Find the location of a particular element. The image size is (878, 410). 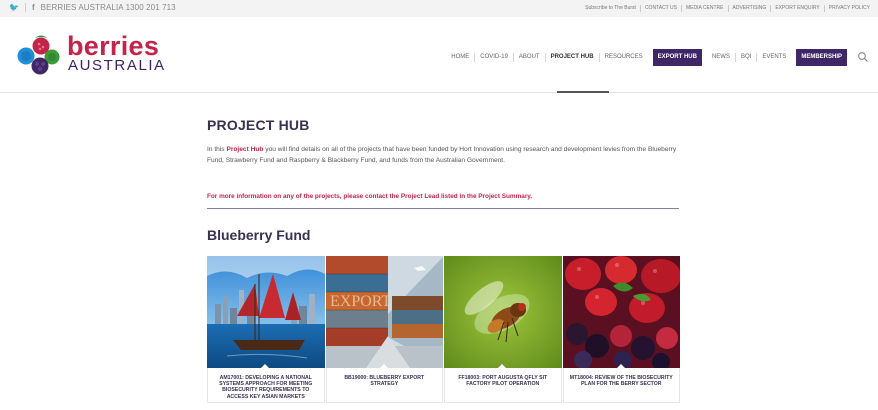

berries-logo-icon is located at coordinates (38, 55).